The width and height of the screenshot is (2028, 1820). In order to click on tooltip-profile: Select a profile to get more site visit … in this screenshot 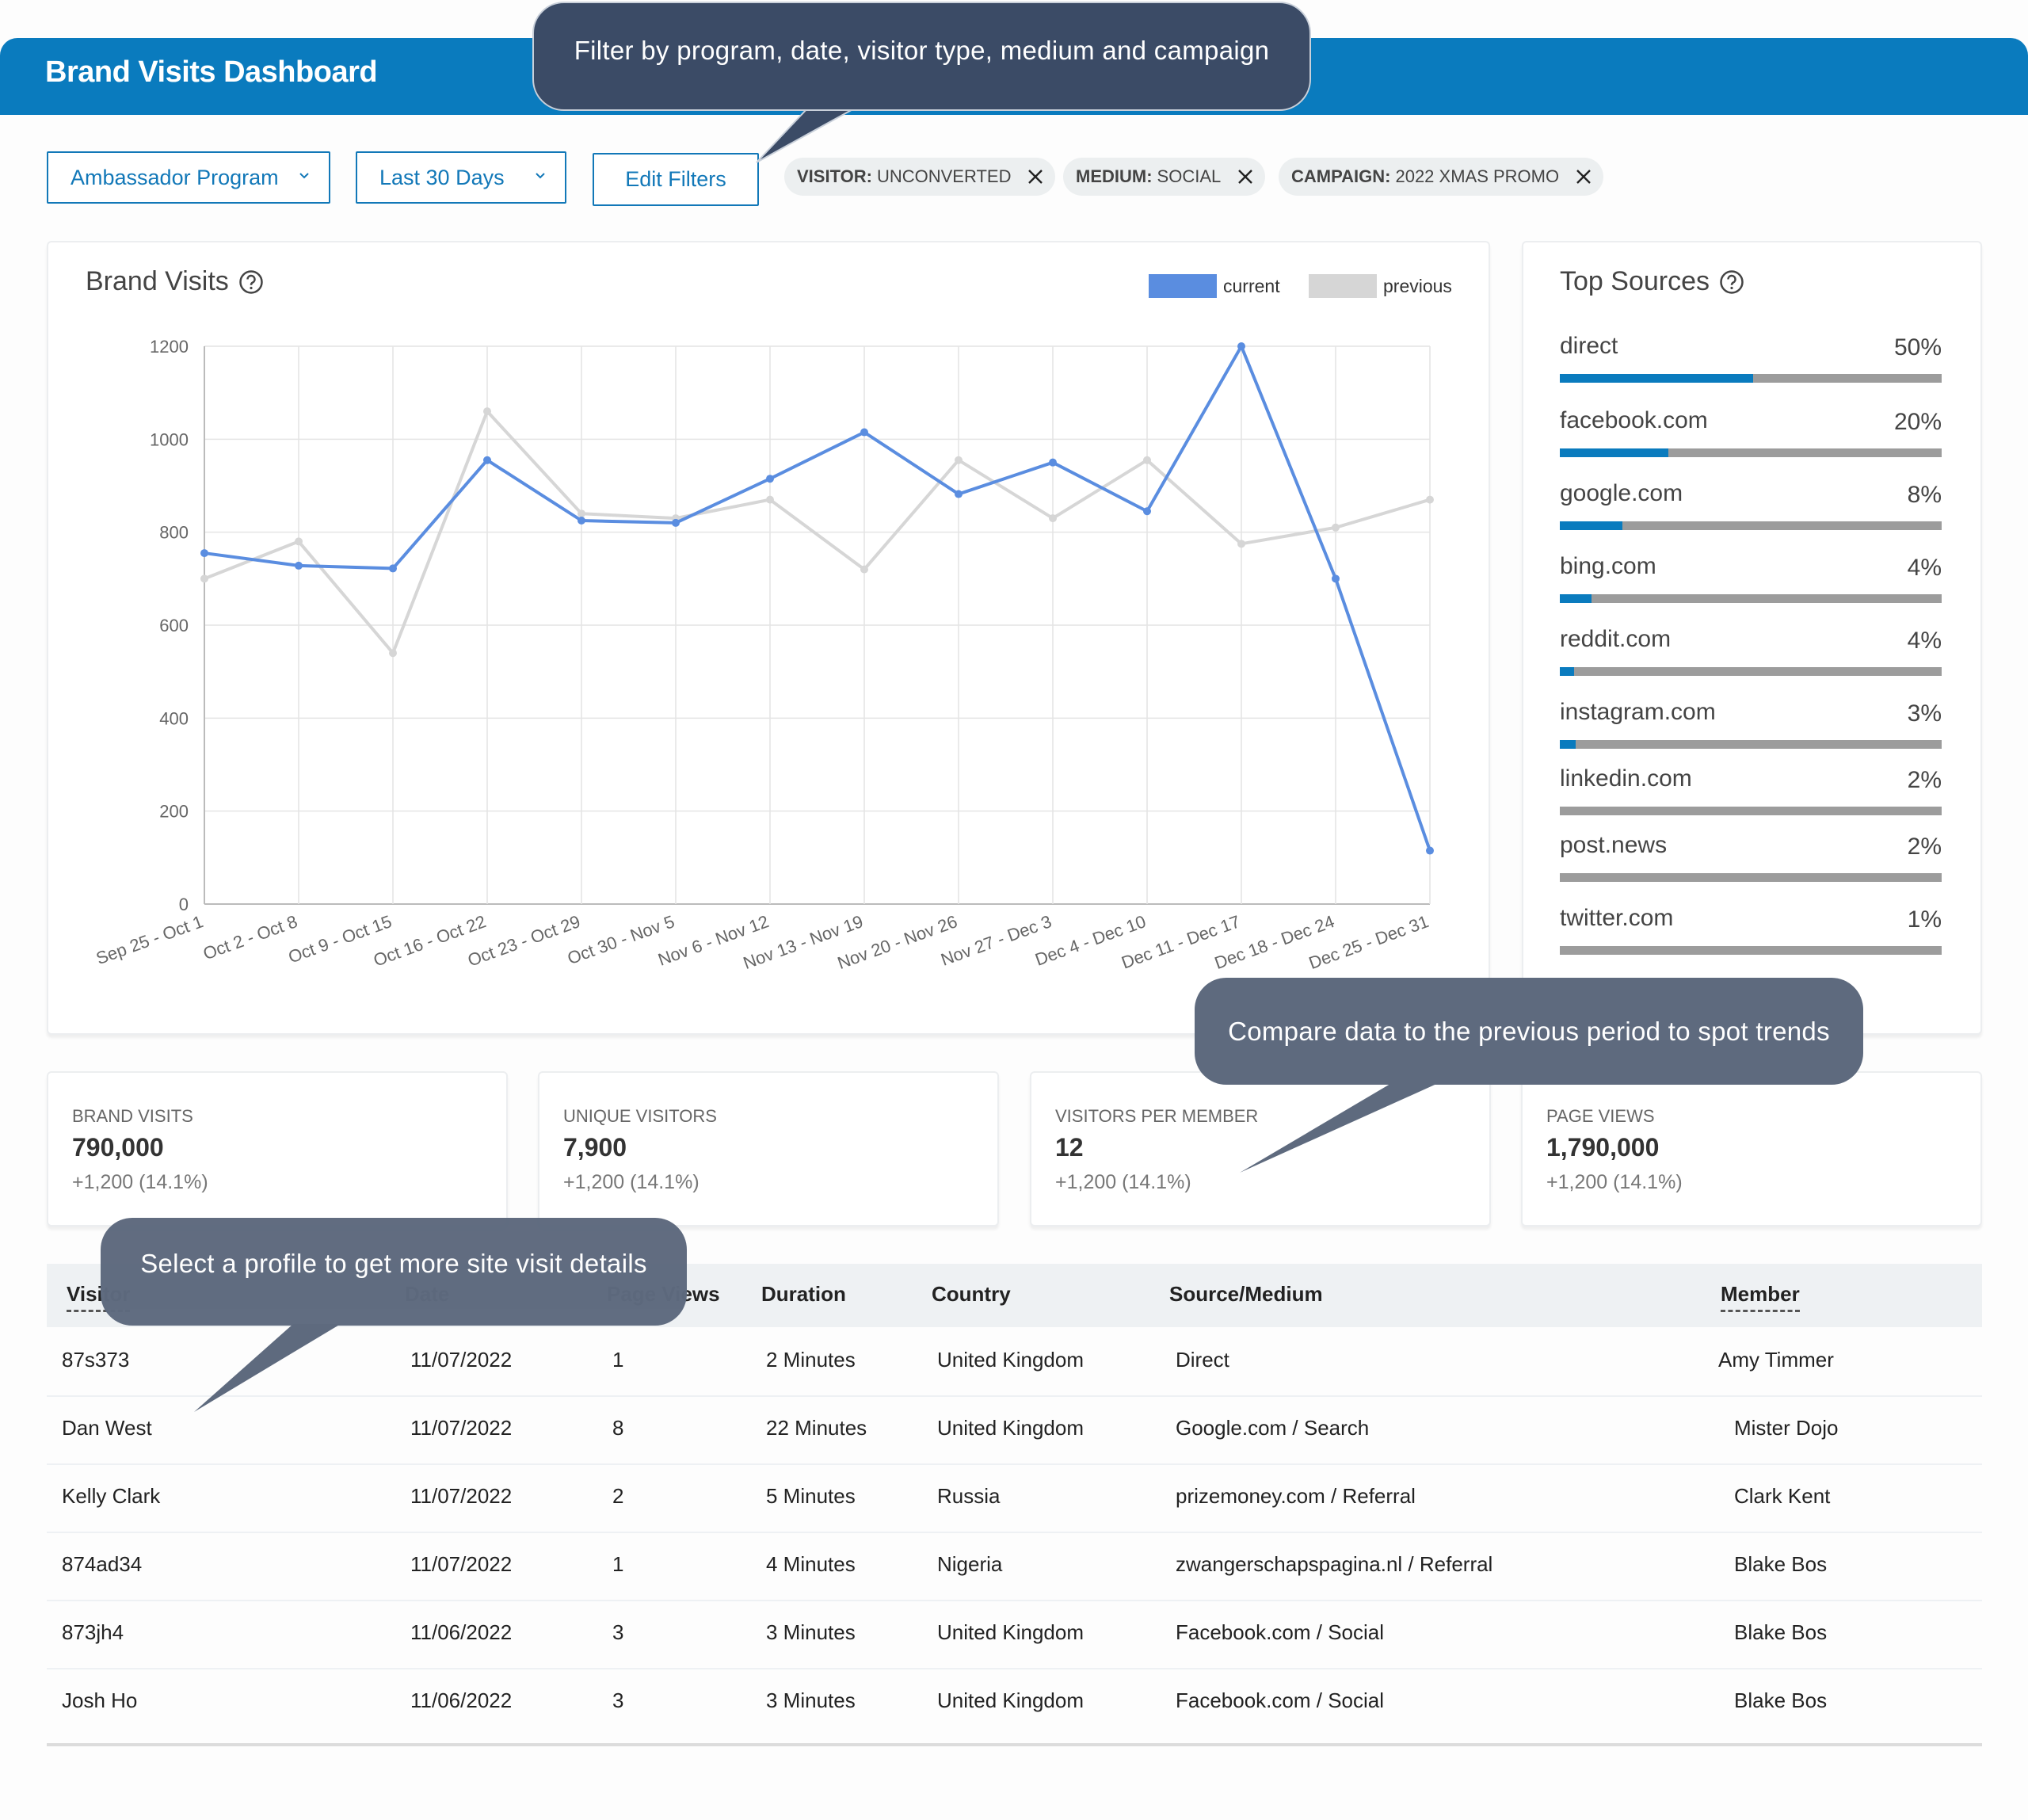, I will do `click(394, 1272)`.